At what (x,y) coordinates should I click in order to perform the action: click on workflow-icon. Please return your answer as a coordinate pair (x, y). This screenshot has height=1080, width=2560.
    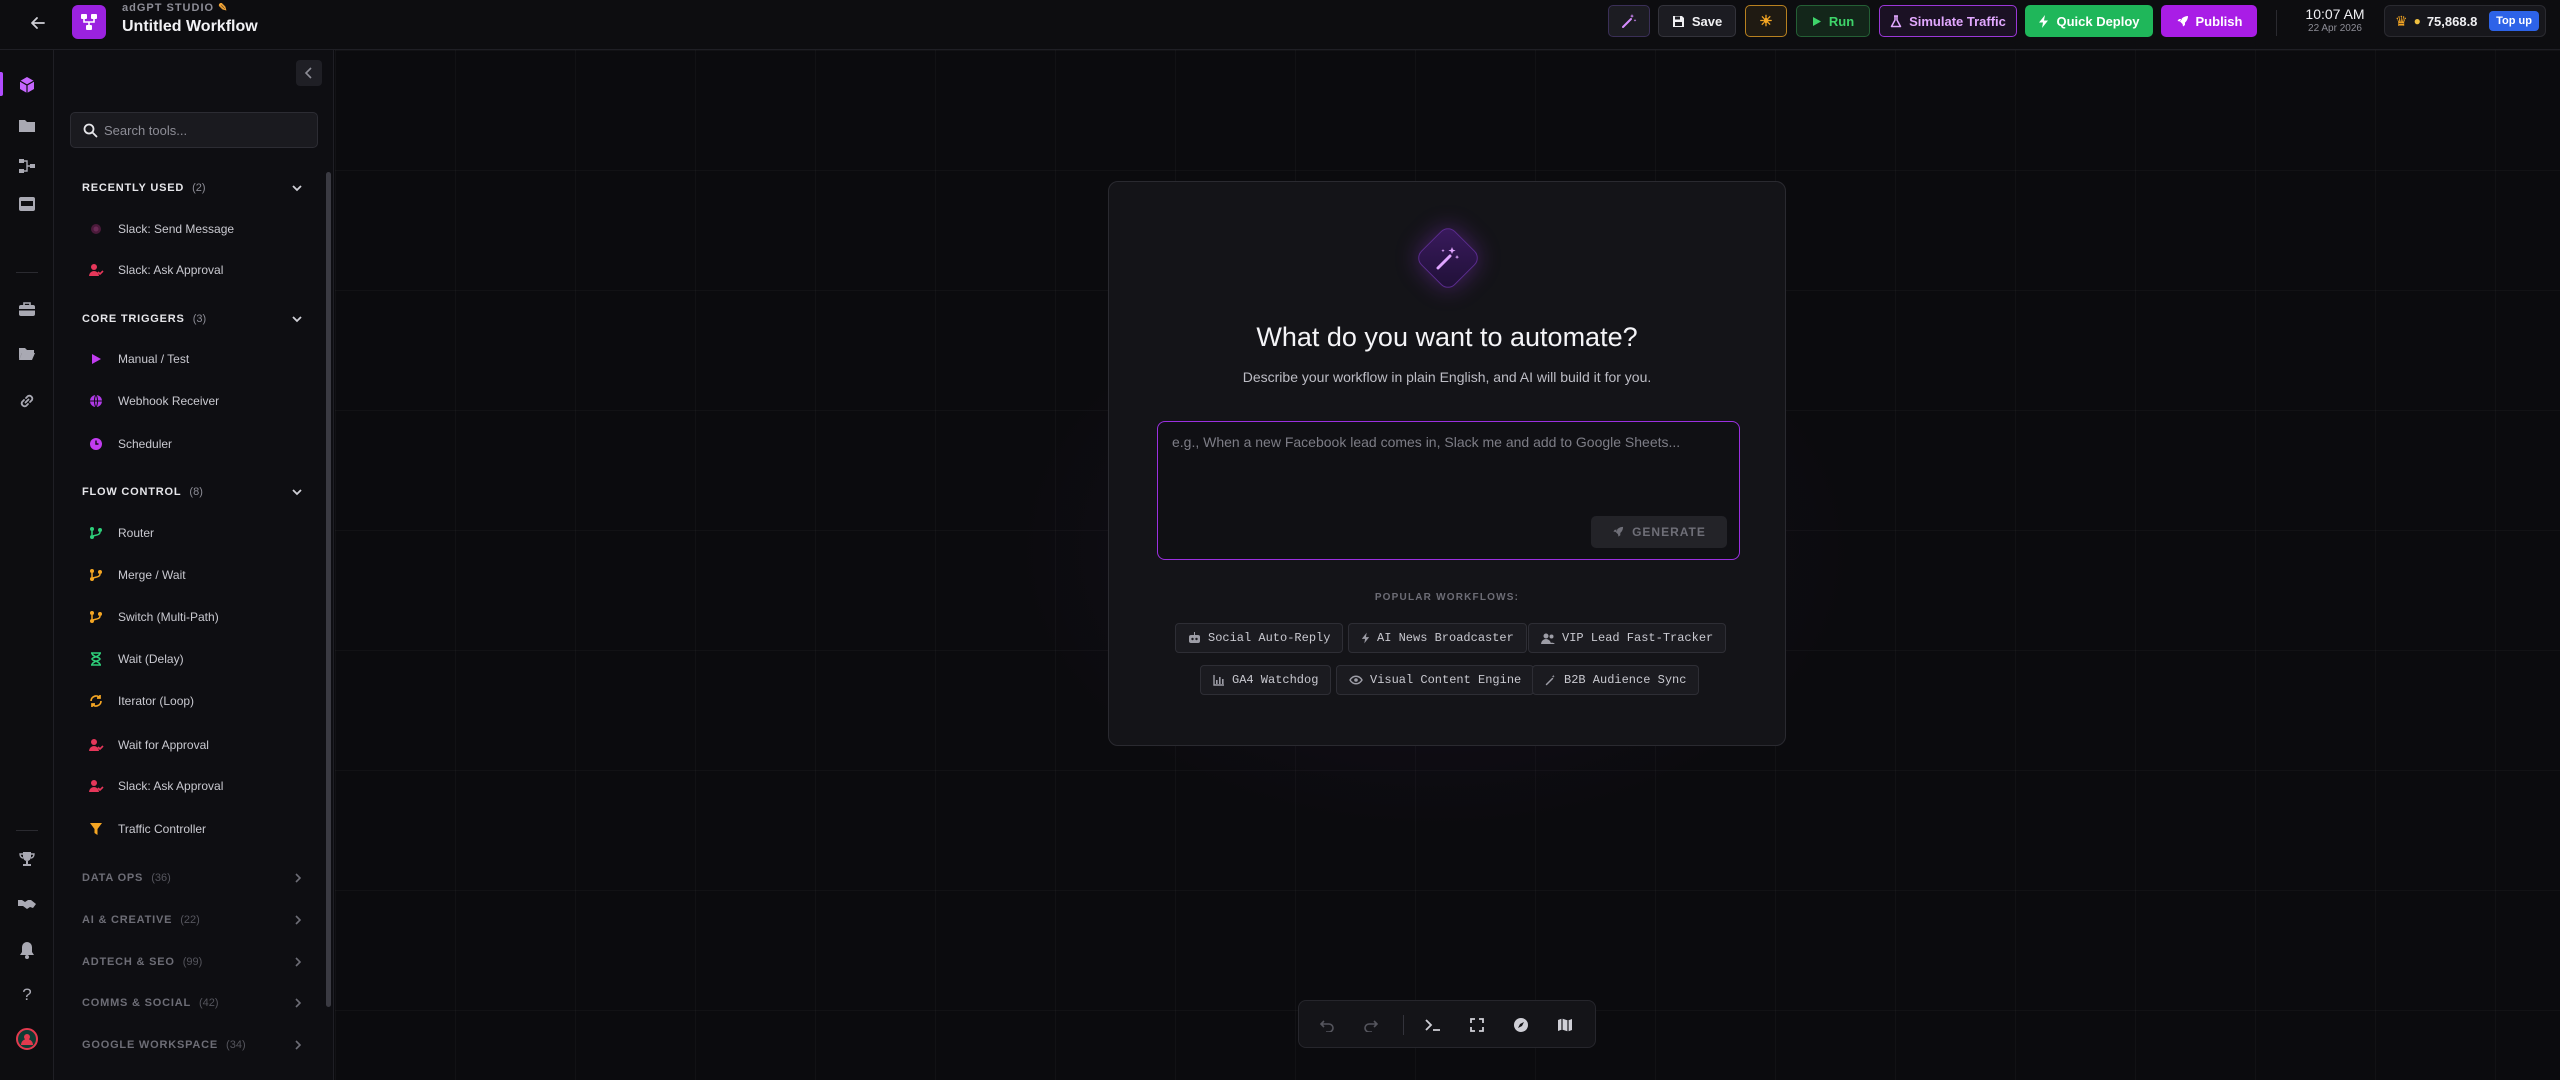
    Looking at the image, I should click on (27, 166).